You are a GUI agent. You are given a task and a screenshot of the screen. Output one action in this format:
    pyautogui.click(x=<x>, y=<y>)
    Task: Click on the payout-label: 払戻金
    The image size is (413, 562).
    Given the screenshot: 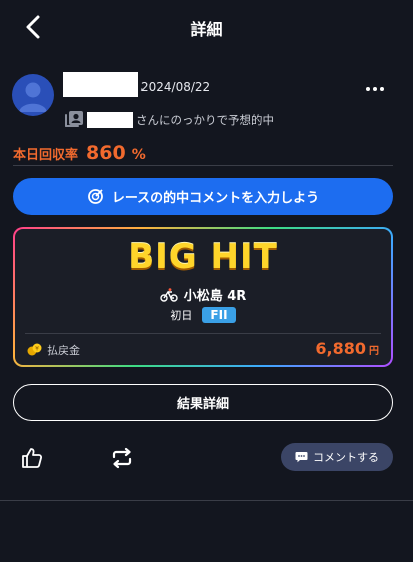 What is the action you would take?
    pyautogui.click(x=63, y=350)
    